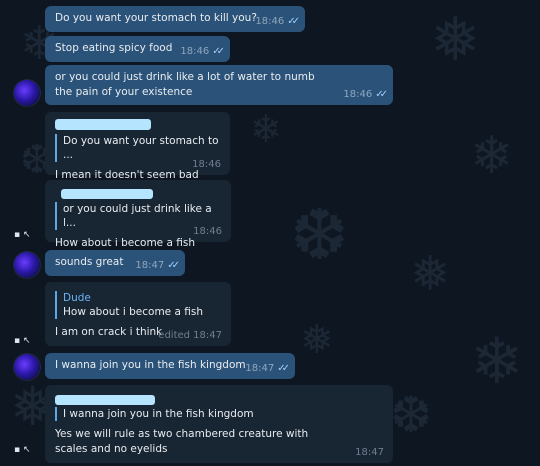  I want to click on message-text: How about i become a fish, so click(125, 243).